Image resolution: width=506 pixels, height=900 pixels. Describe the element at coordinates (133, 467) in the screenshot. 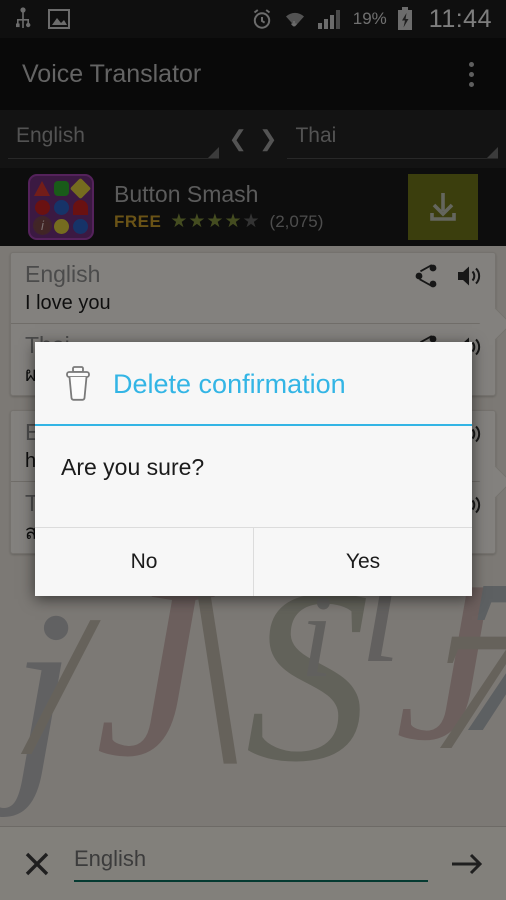

I see `dialog-message: Are you sure?` at that location.